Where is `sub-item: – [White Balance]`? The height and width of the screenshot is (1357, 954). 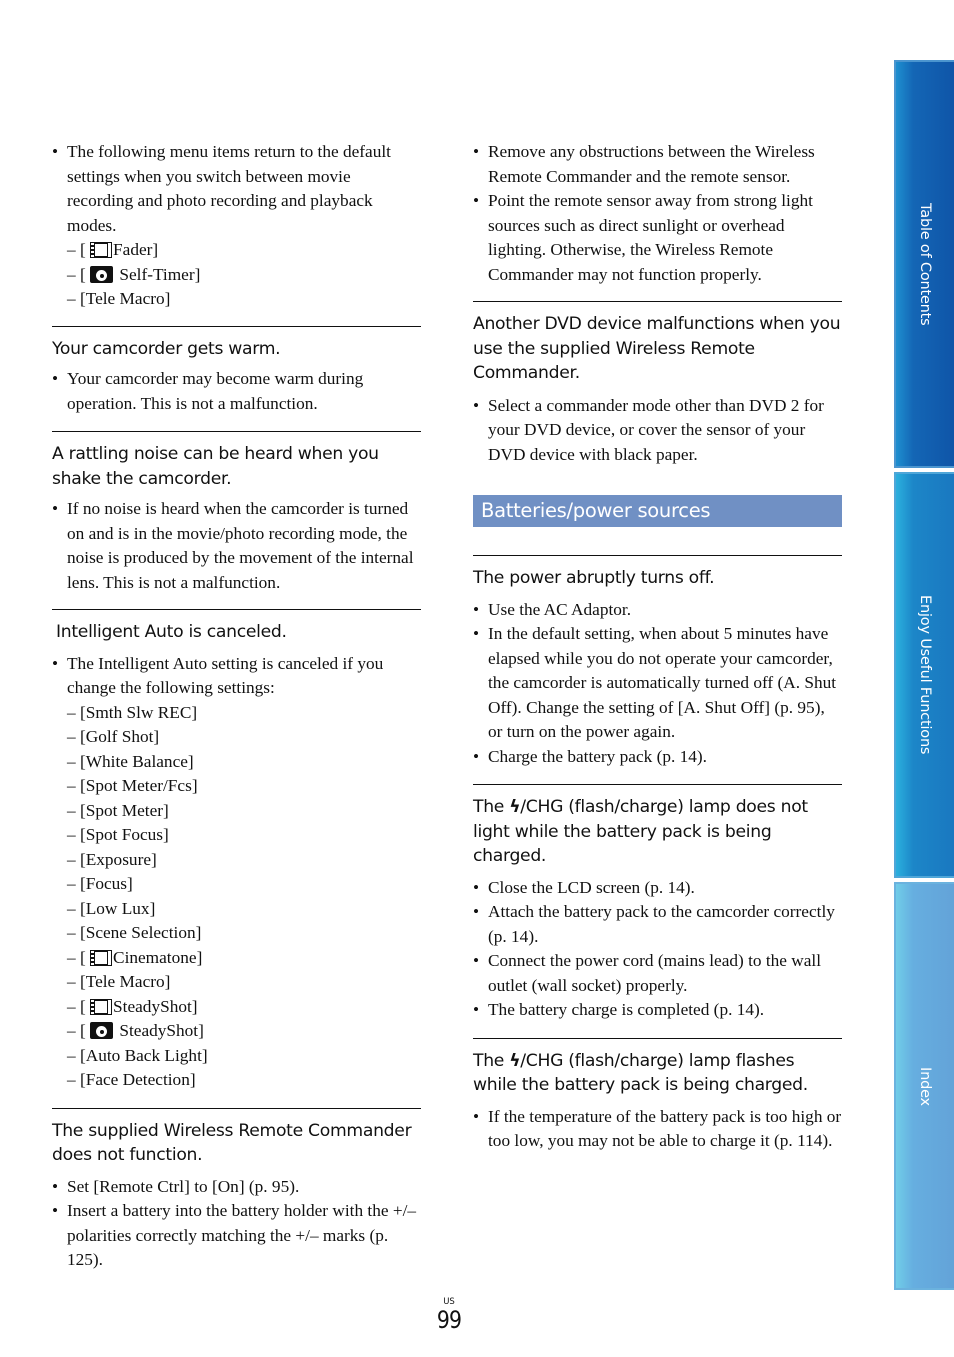
sub-item: – [White Balance] is located at coordinates (130, 761).